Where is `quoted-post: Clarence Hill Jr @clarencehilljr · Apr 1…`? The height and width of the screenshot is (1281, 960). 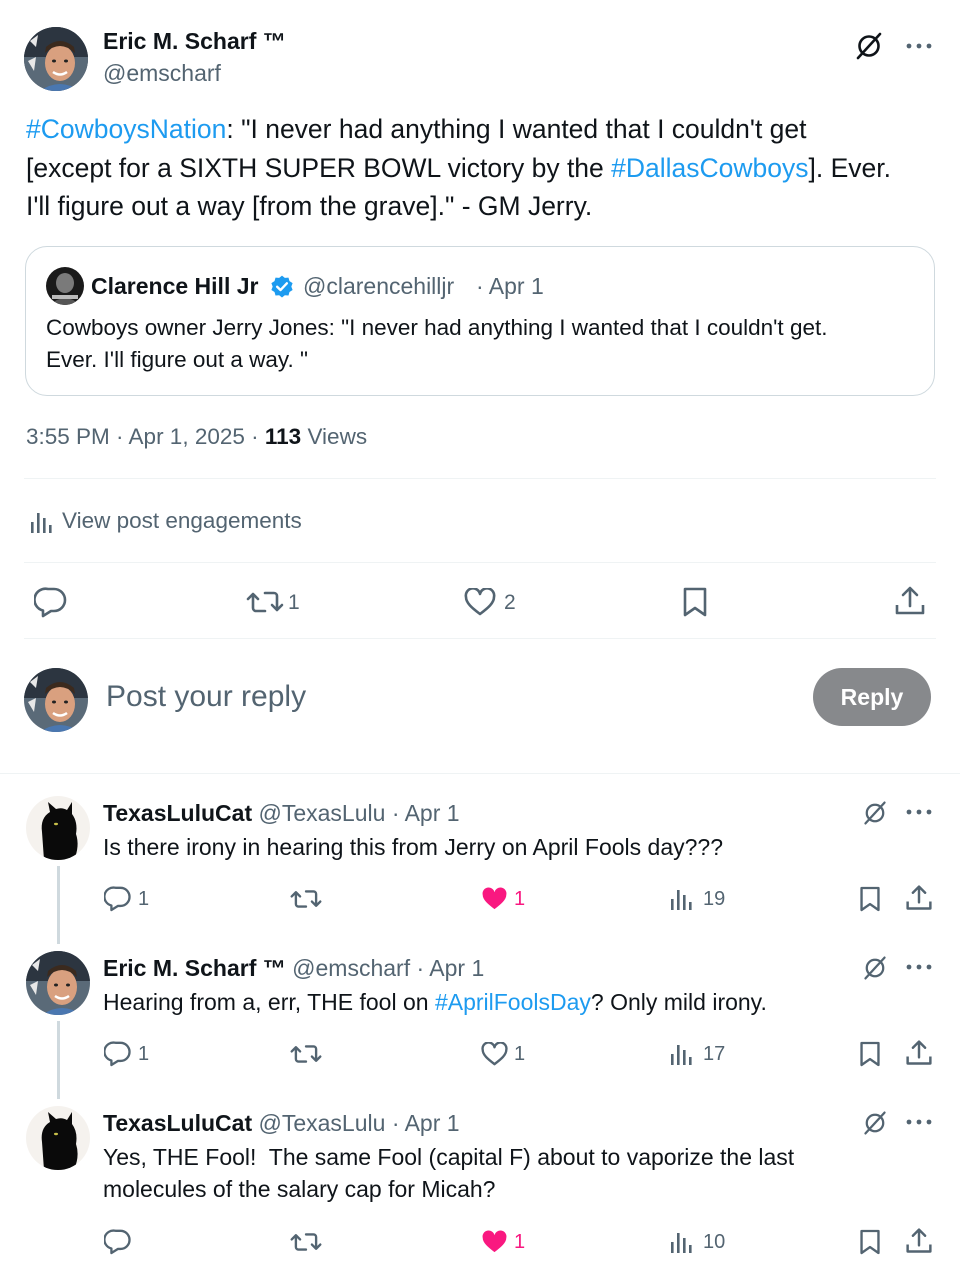
quoted-post: Clarence Hill Jr @clarencehilljr · Apr 1… is located at coordinates (480, 321).